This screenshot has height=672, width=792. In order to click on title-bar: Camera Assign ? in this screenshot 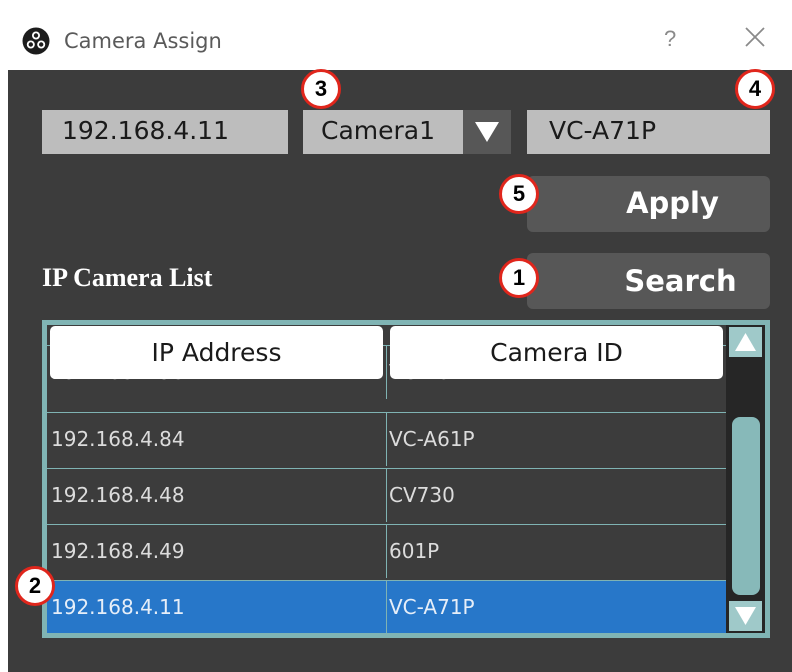, I will do `click(396, 35)`.